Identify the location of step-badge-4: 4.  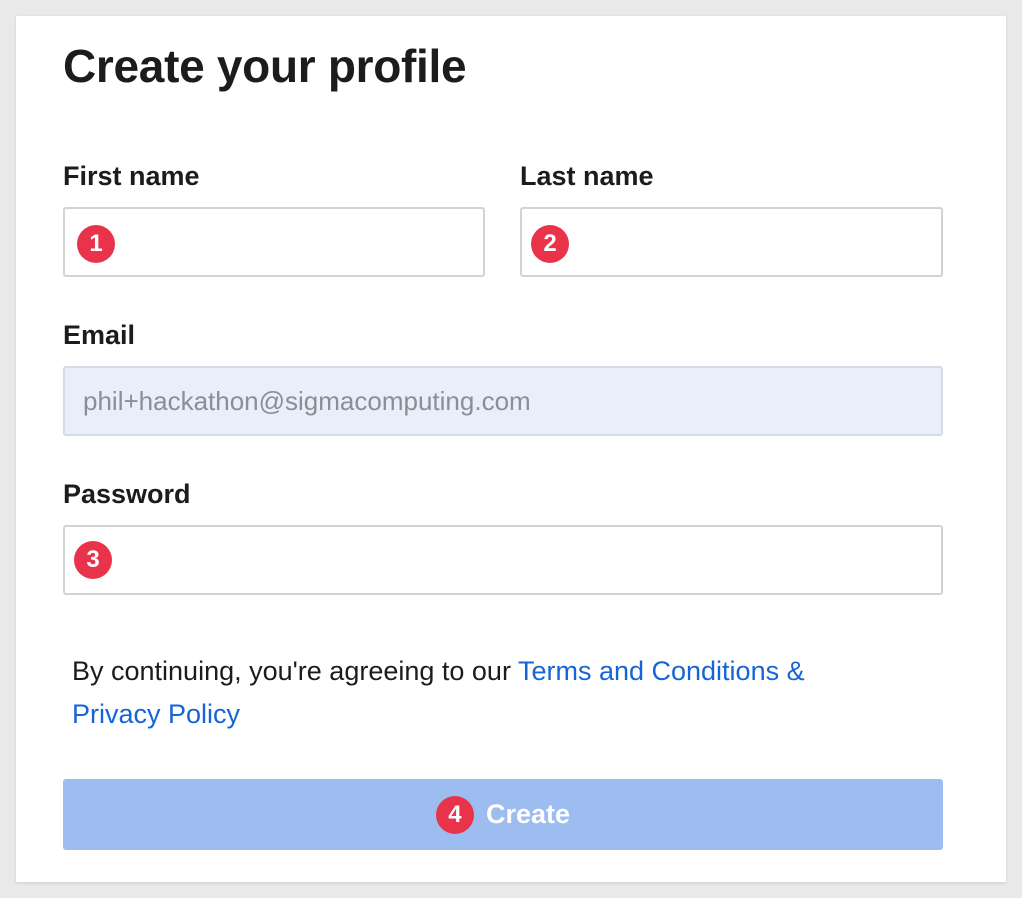
(454, 814).